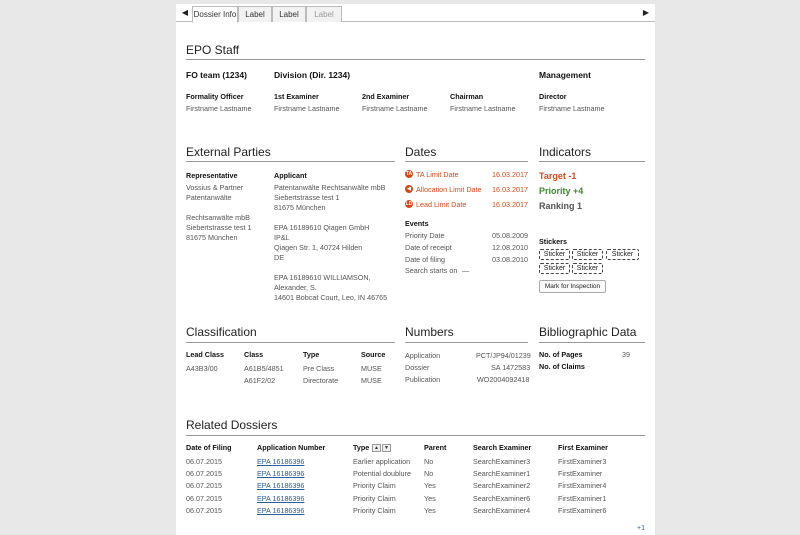 This screenshot has height=535, width=800. I want to click on dates-rule, so click(466, 161).